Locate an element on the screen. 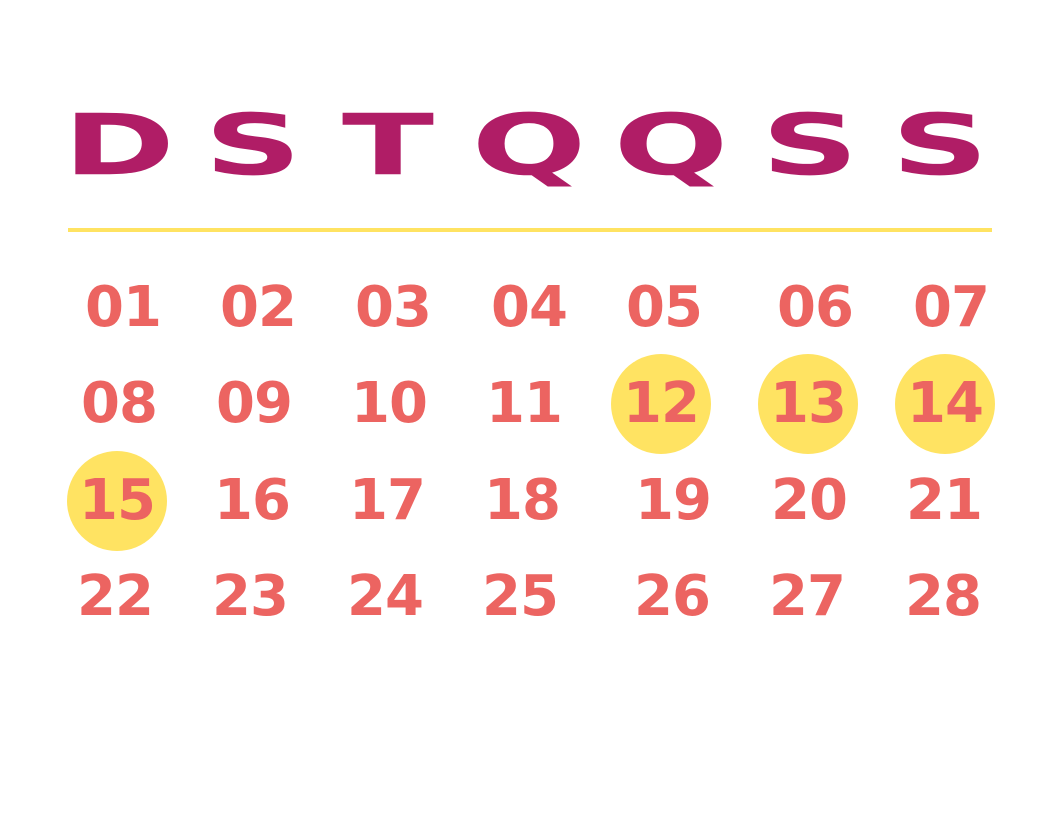 Image resolution: width=1060 pixels, height=838 pixels. day-number: 09 is located at coordinates (254, 403).